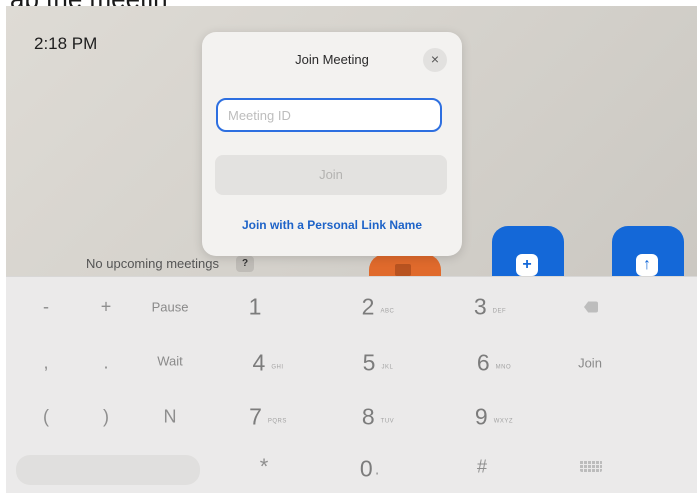 This screenshot has height=493, width=697. What do you see at coordinates (494, 363) in the screenshot?
I see `key-6: 6 MNO` at bounding box center [494, 363].